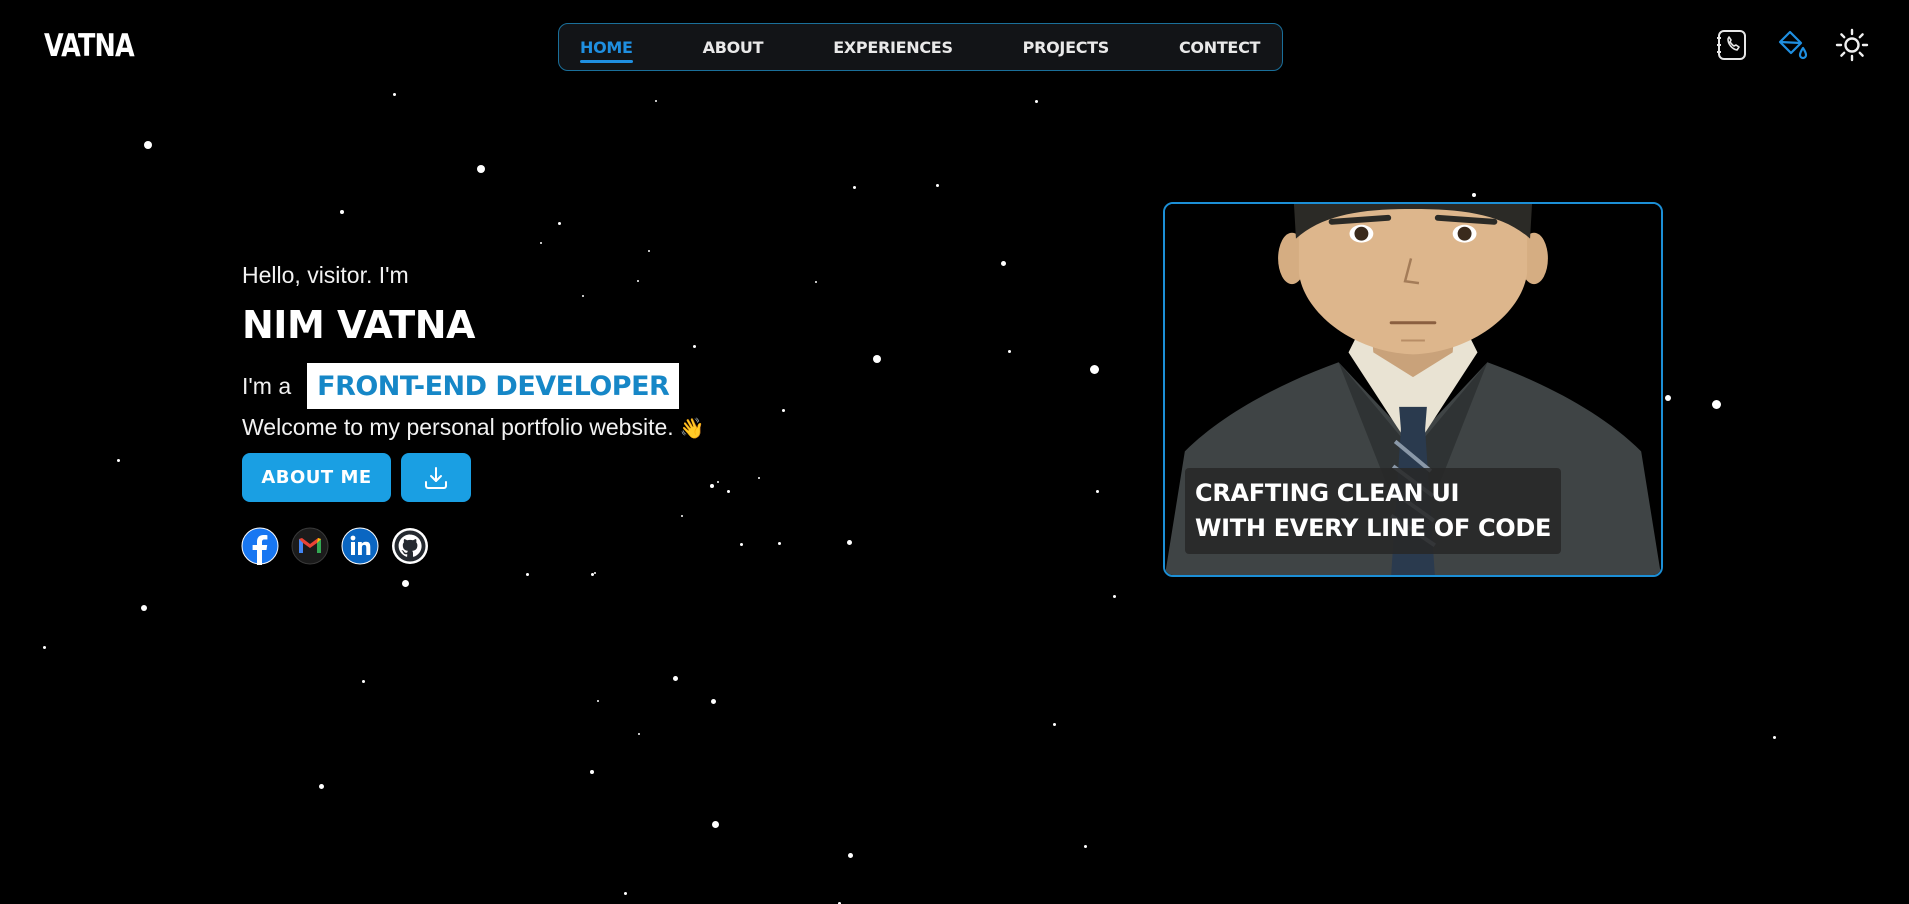  What do you see at coordinates (606, 50) in the screenshot?
I see `nav-item-home: HOME` at bounding box center [606, 50].